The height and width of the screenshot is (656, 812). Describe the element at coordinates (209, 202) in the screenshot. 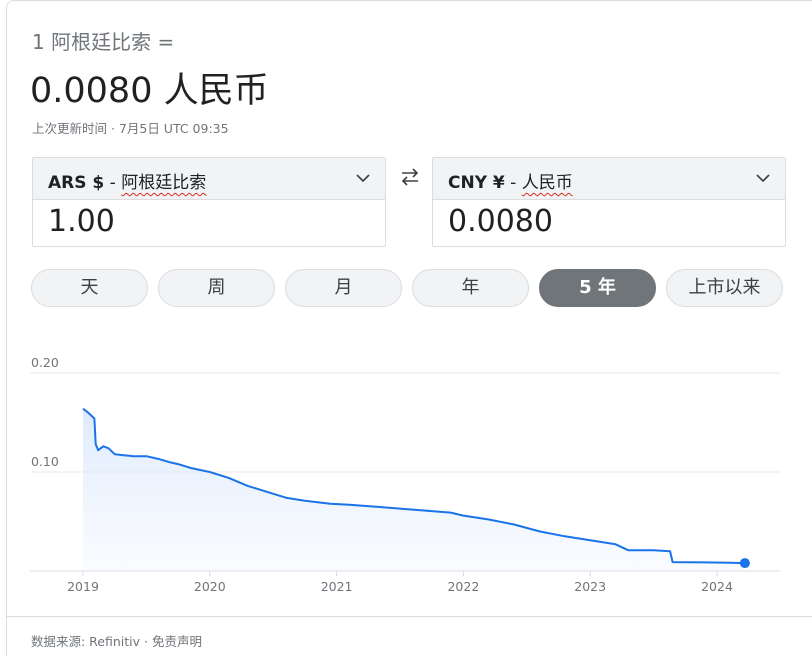

I see `from-currency-box: ARS $ - 阿根廷比索 1.00` at that location.